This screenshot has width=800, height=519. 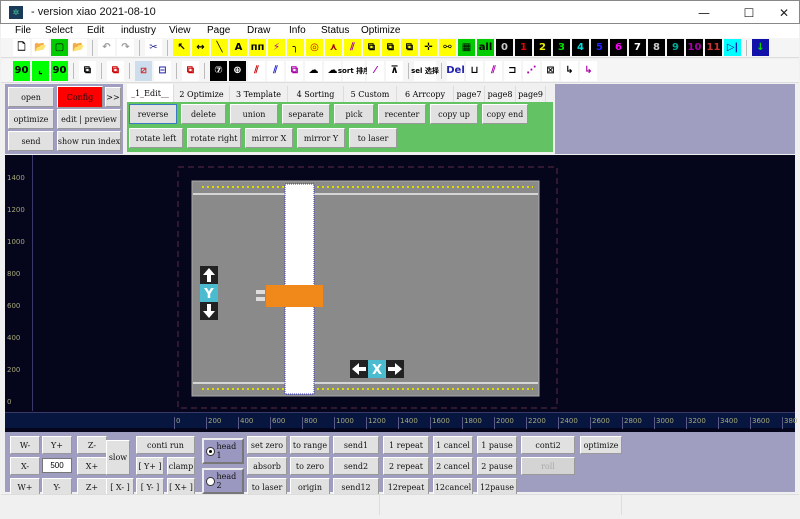 What do you see at coordinates (453, 445) in the screenshot?
I see `1-cancel-button: 1 cancel` at bounding box center [453, 445].